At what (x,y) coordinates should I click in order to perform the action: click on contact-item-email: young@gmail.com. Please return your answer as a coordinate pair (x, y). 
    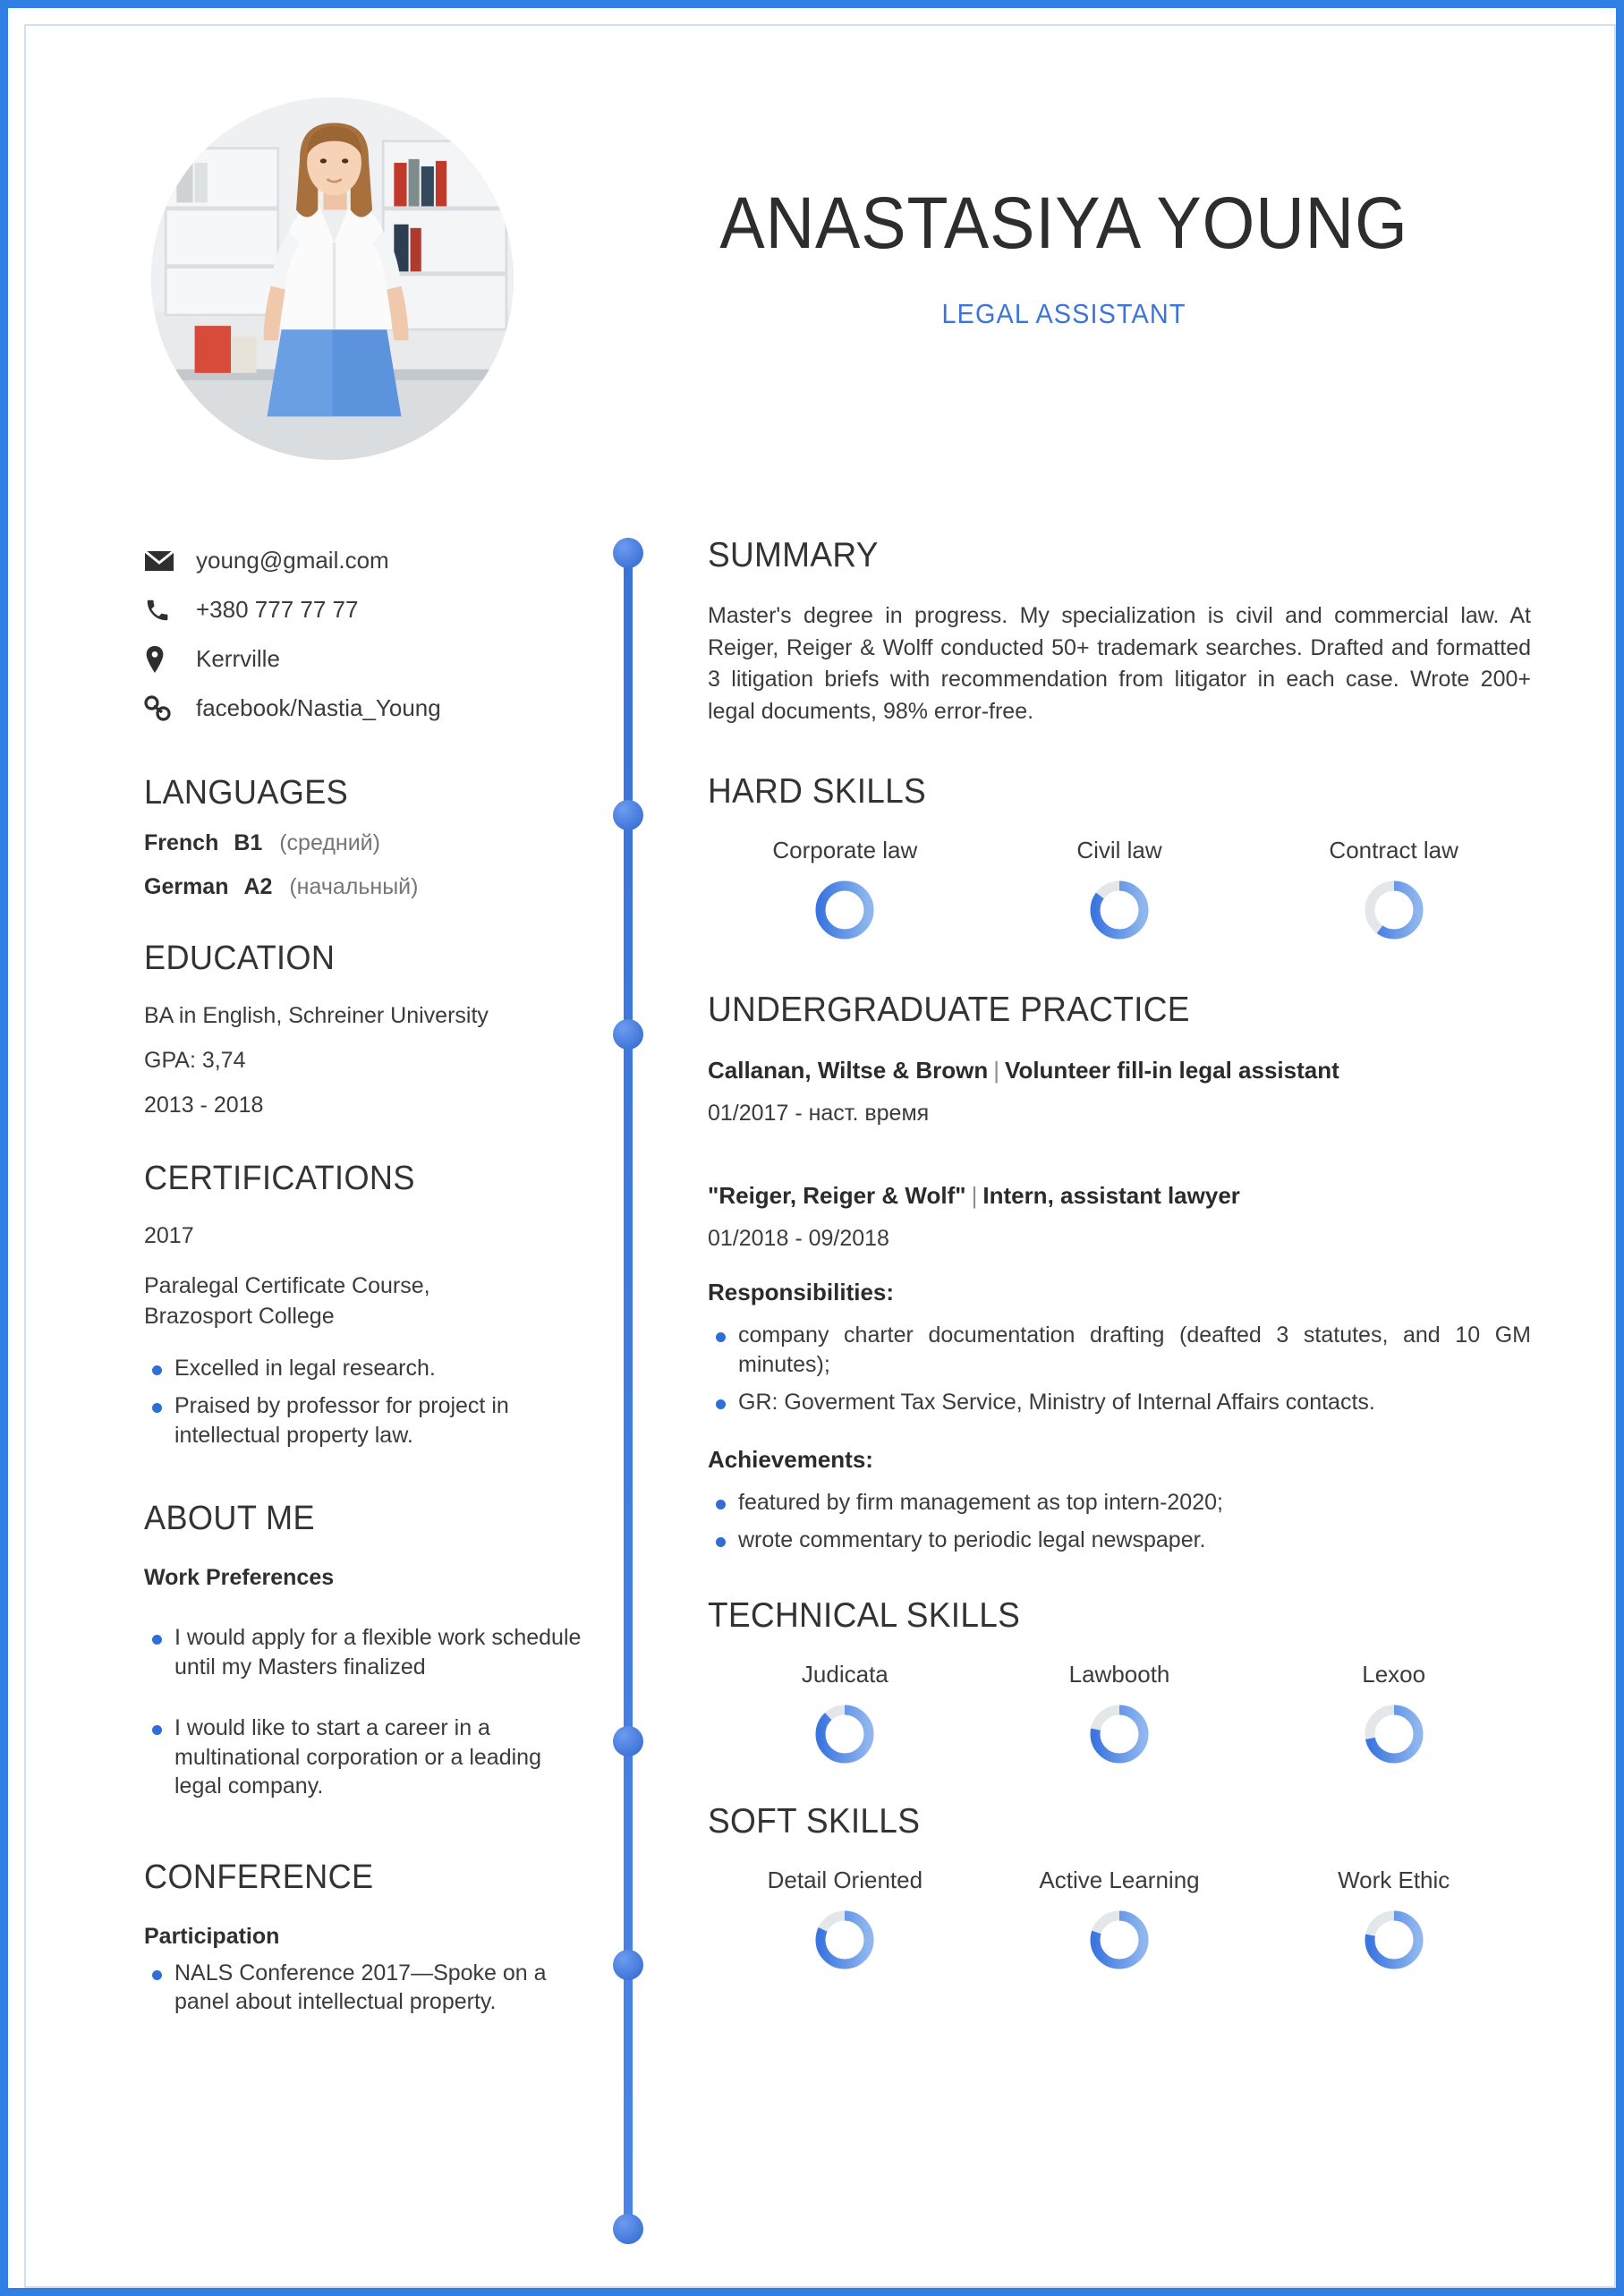
    Looking at the image, I should click on (367, 560).